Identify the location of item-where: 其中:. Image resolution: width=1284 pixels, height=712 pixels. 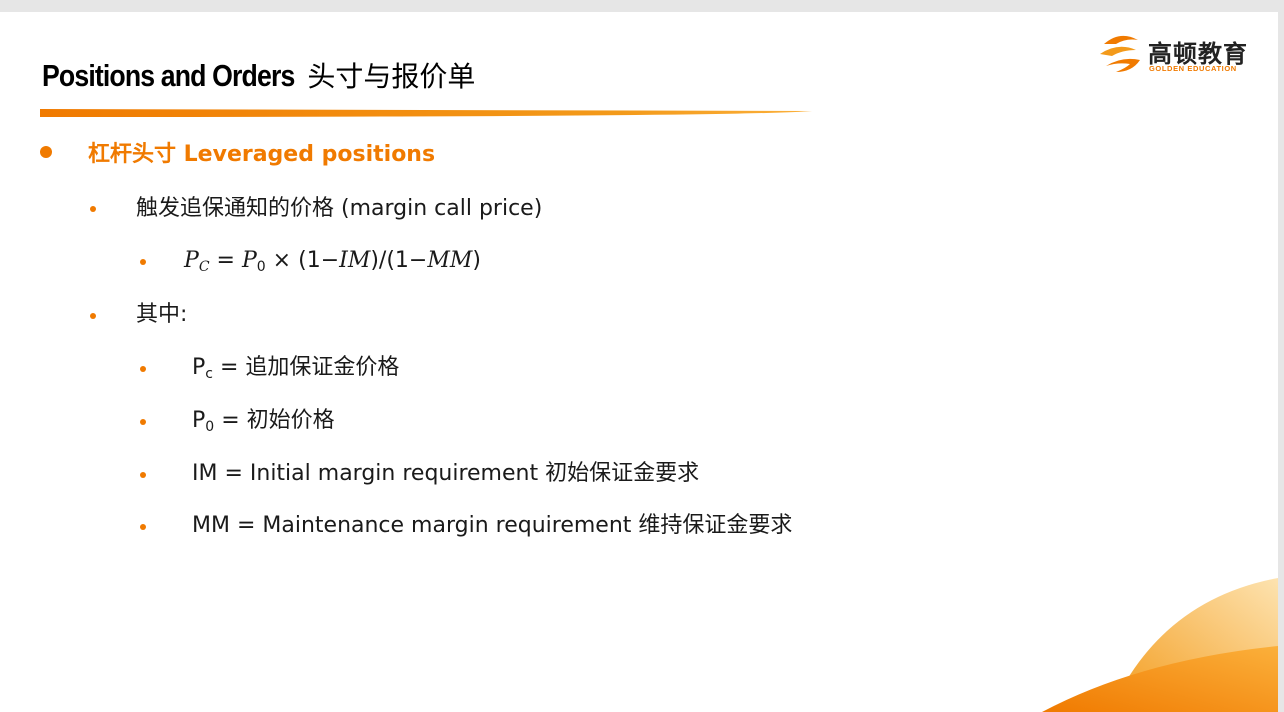
(162, 314).